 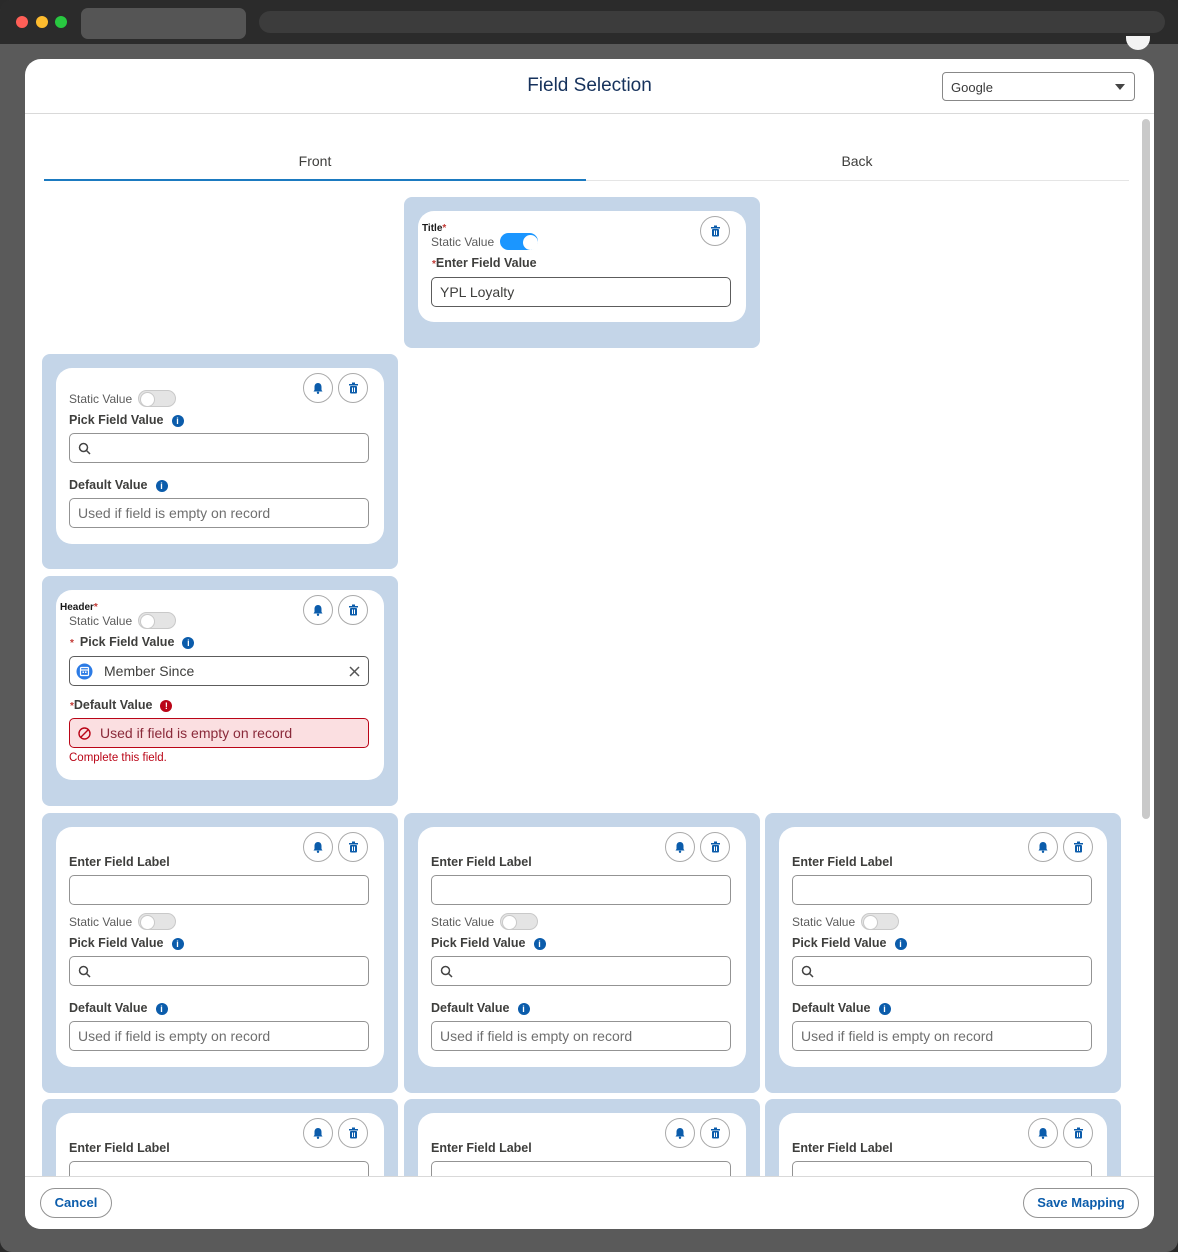 I want to click on error-icon, so click(x=84, y=733).